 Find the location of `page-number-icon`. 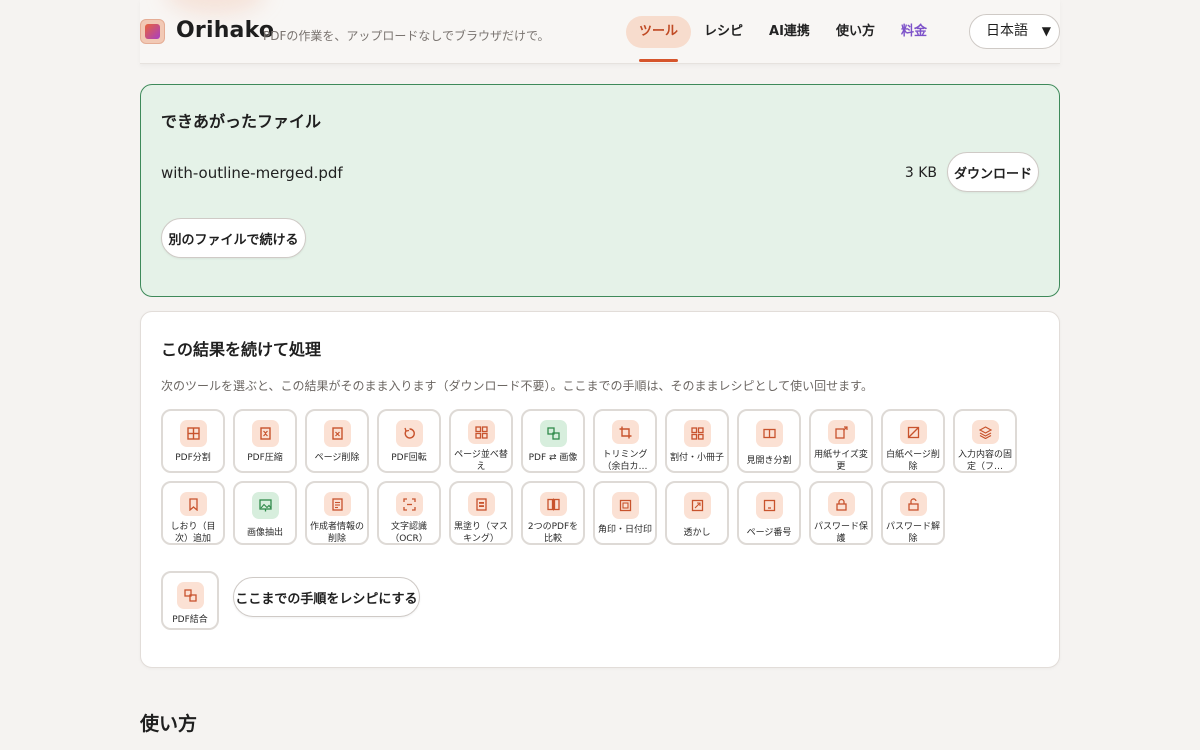

page-number-icon is located at coordinates (769, 505).